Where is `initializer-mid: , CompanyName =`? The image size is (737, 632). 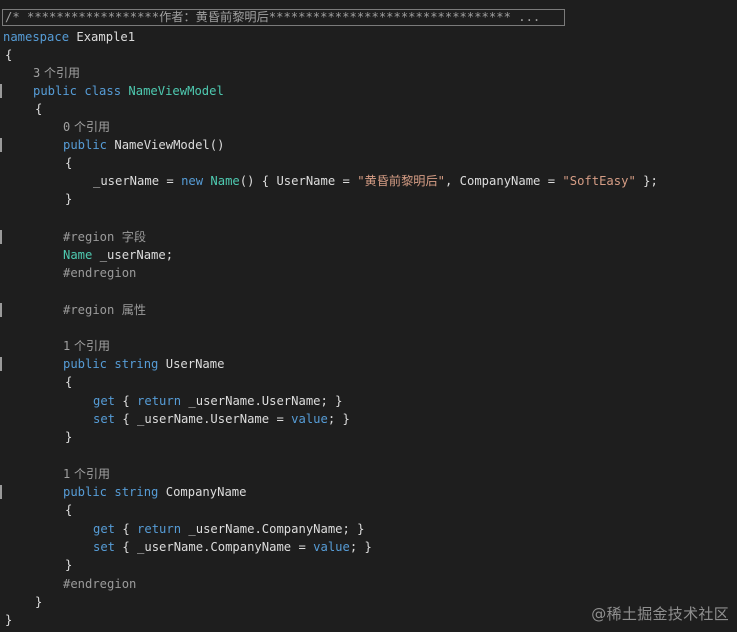 initializer-mid: , CompanyName = is located at coordinates (504, 181).